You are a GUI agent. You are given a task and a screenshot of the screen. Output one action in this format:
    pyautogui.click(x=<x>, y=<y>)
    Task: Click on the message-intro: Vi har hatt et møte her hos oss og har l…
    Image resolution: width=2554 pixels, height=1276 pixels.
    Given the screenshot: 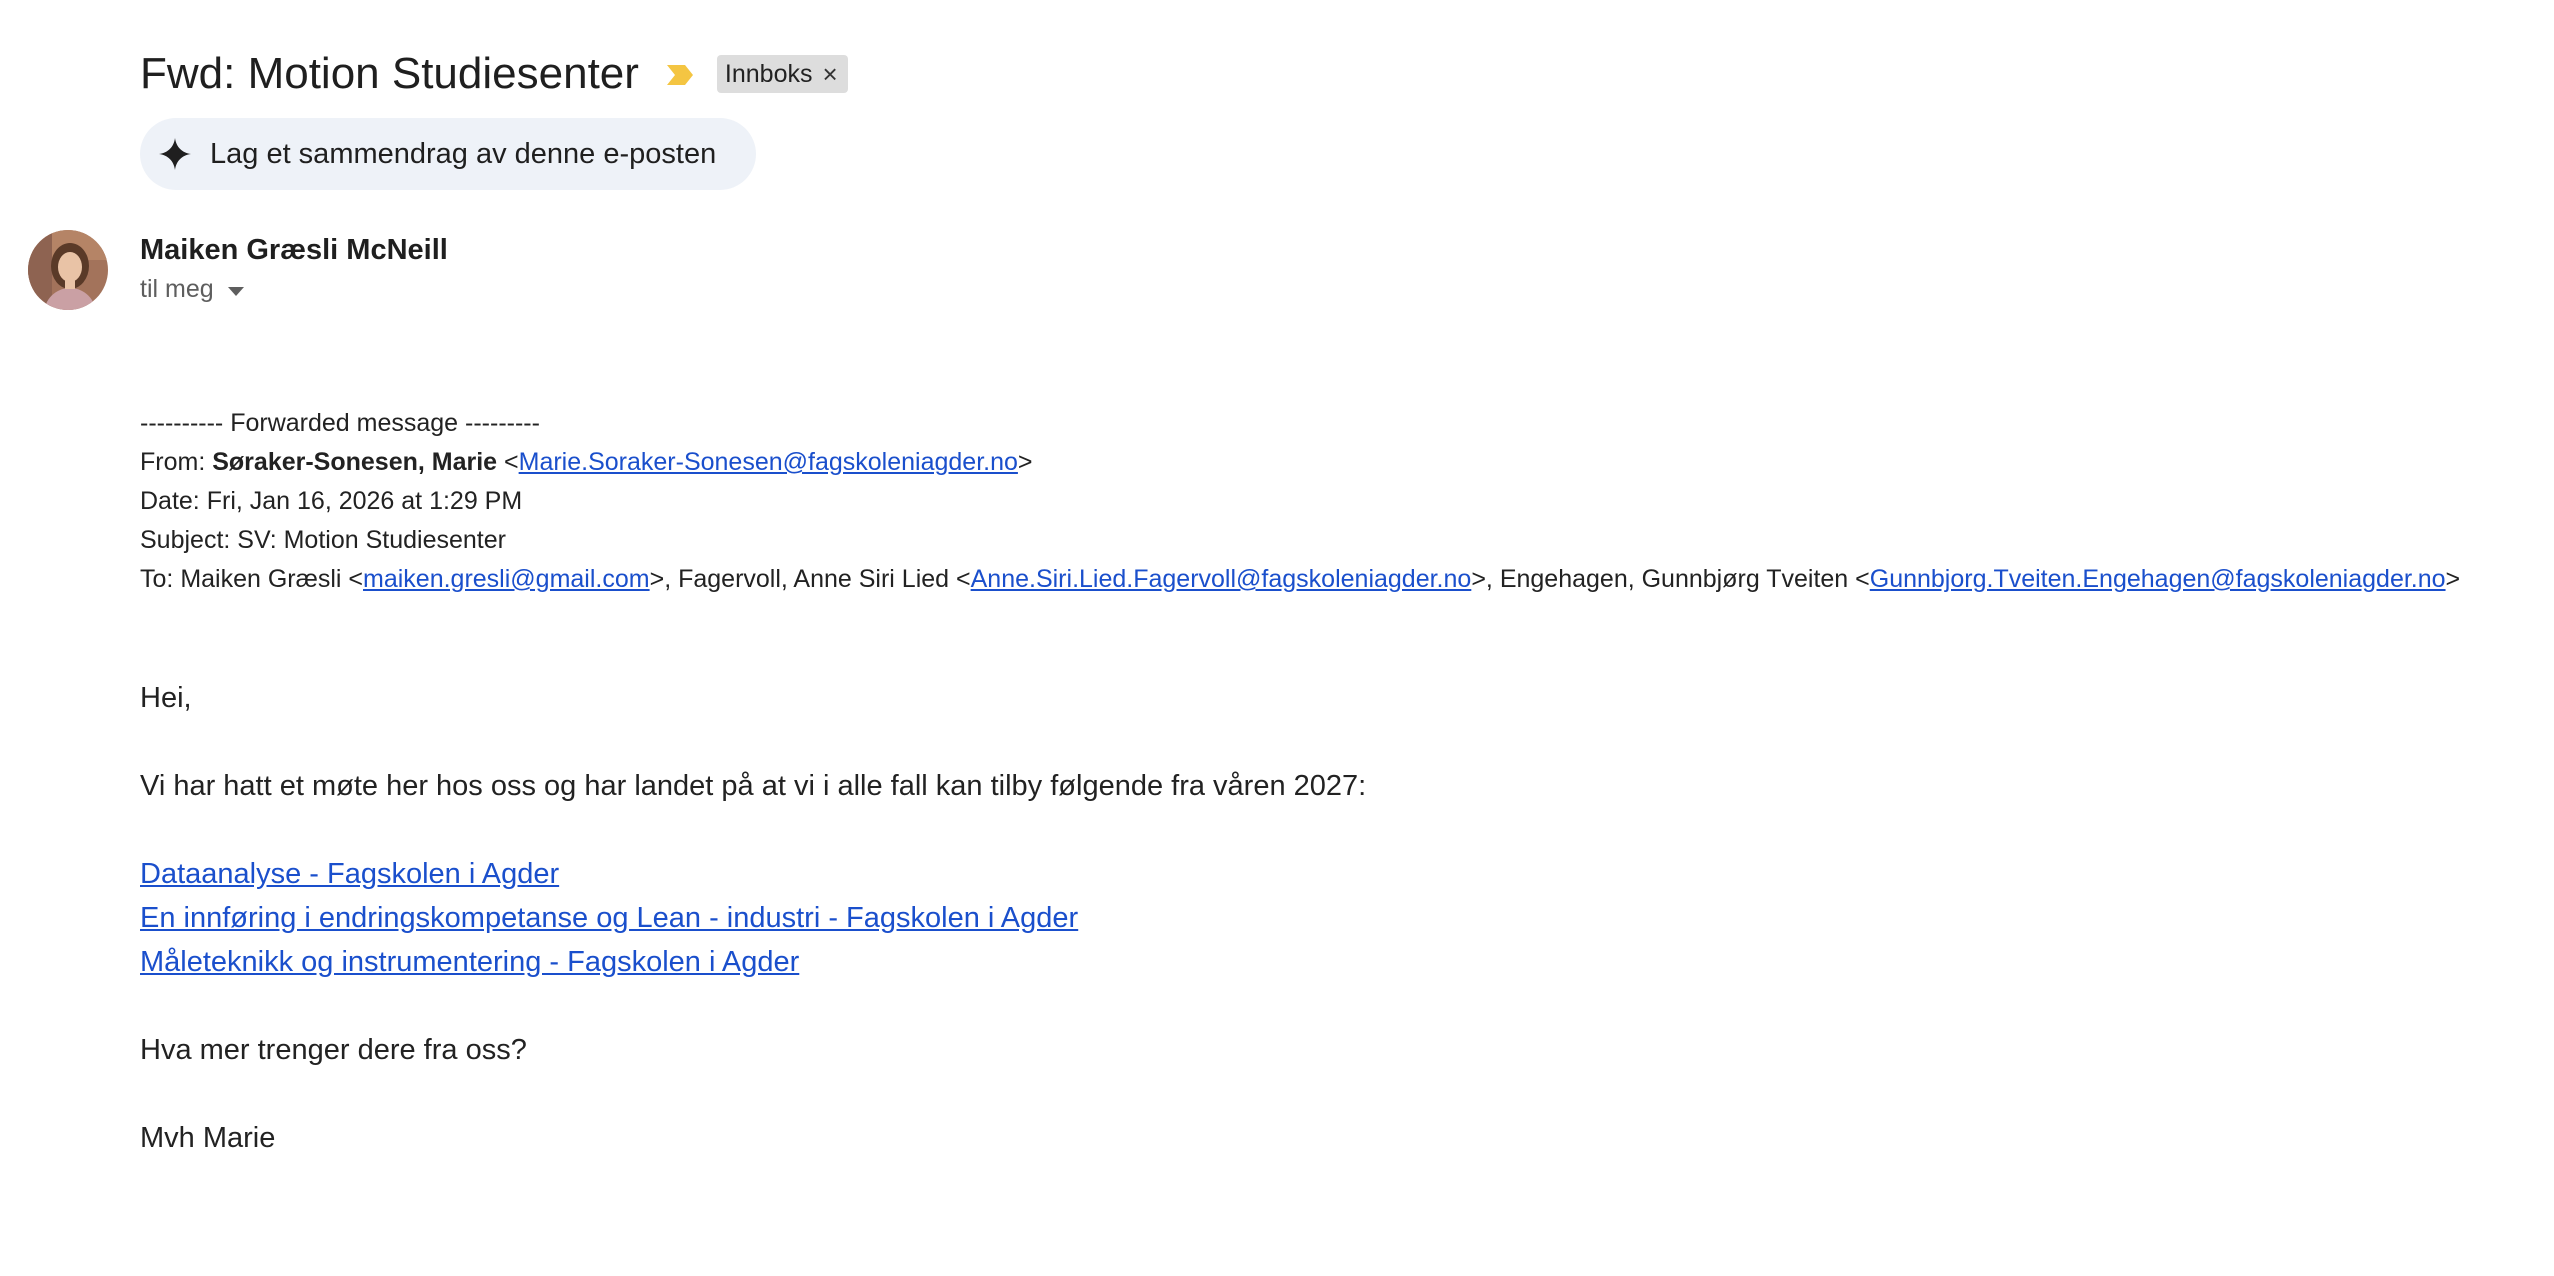 What is the action you would take?
    pyautogui.click(x=753, y=786)
    